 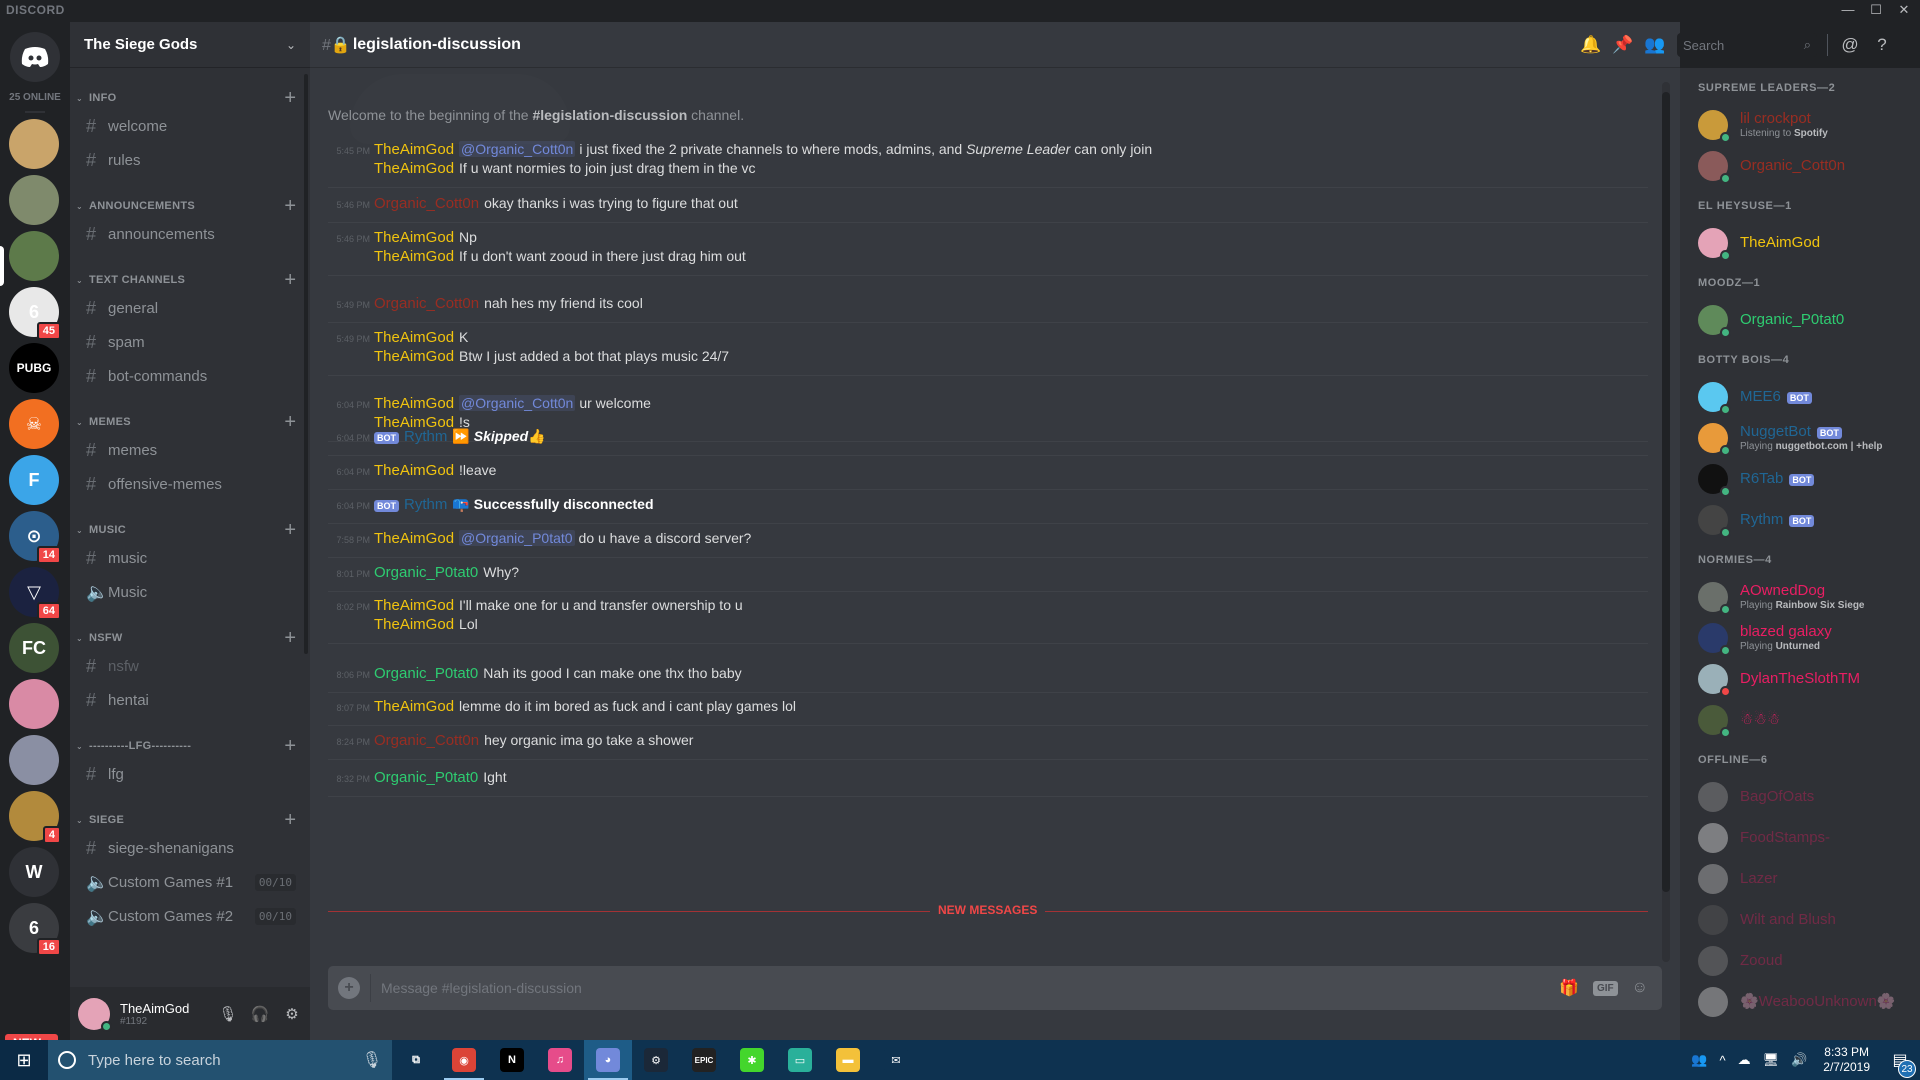 What do you see at coordinates (1569, 988) in the screenshot?
I see `gift-icon: 🎁` at bounding box center [1569, 988].